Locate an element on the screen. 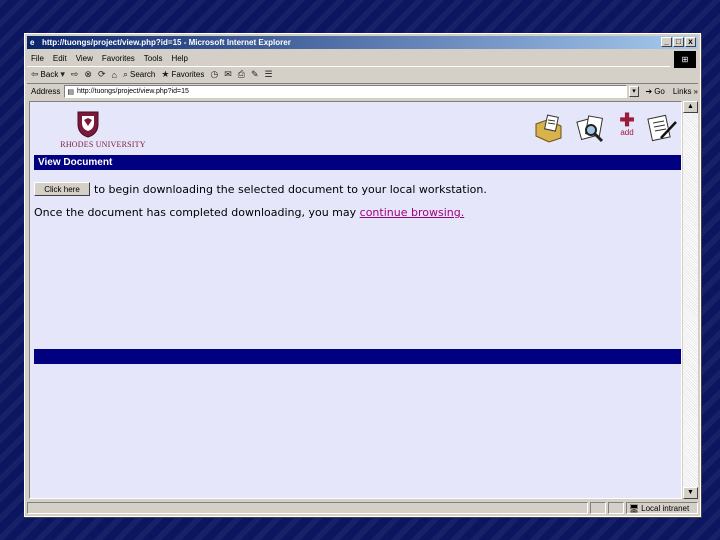  chevron-right-icon: » is located at coordinates (695, 91).